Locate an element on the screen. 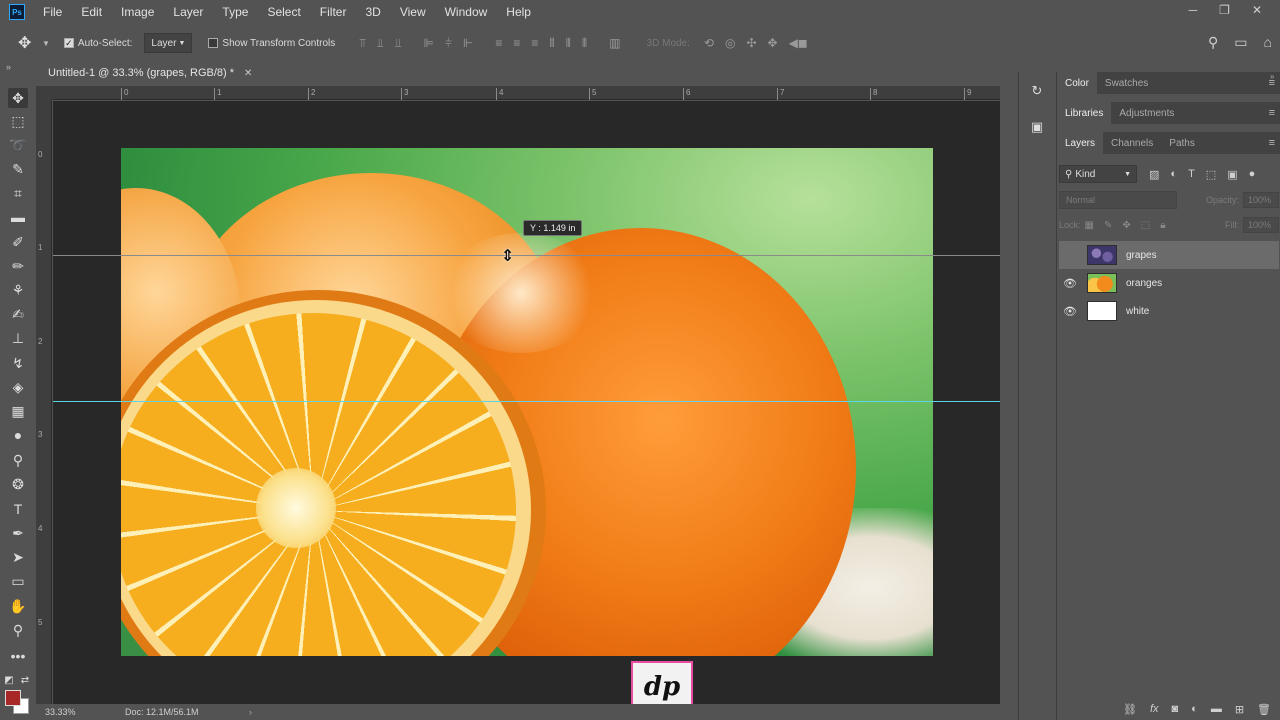  distribute-left-icon: ⦀ is located at coordinates (551, 43).